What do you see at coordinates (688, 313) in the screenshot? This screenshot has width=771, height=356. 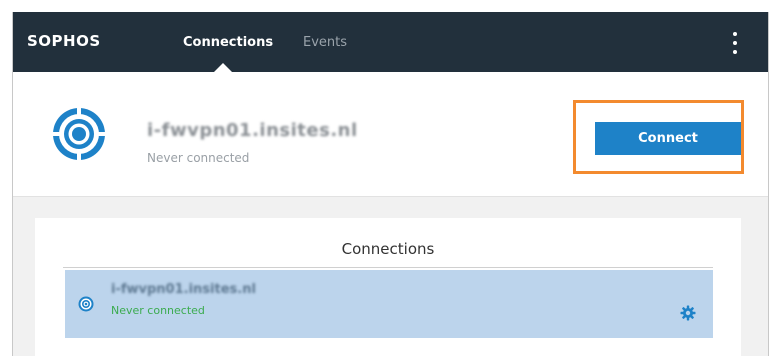 I see `gear-icon` at bounding box center [688, 313].